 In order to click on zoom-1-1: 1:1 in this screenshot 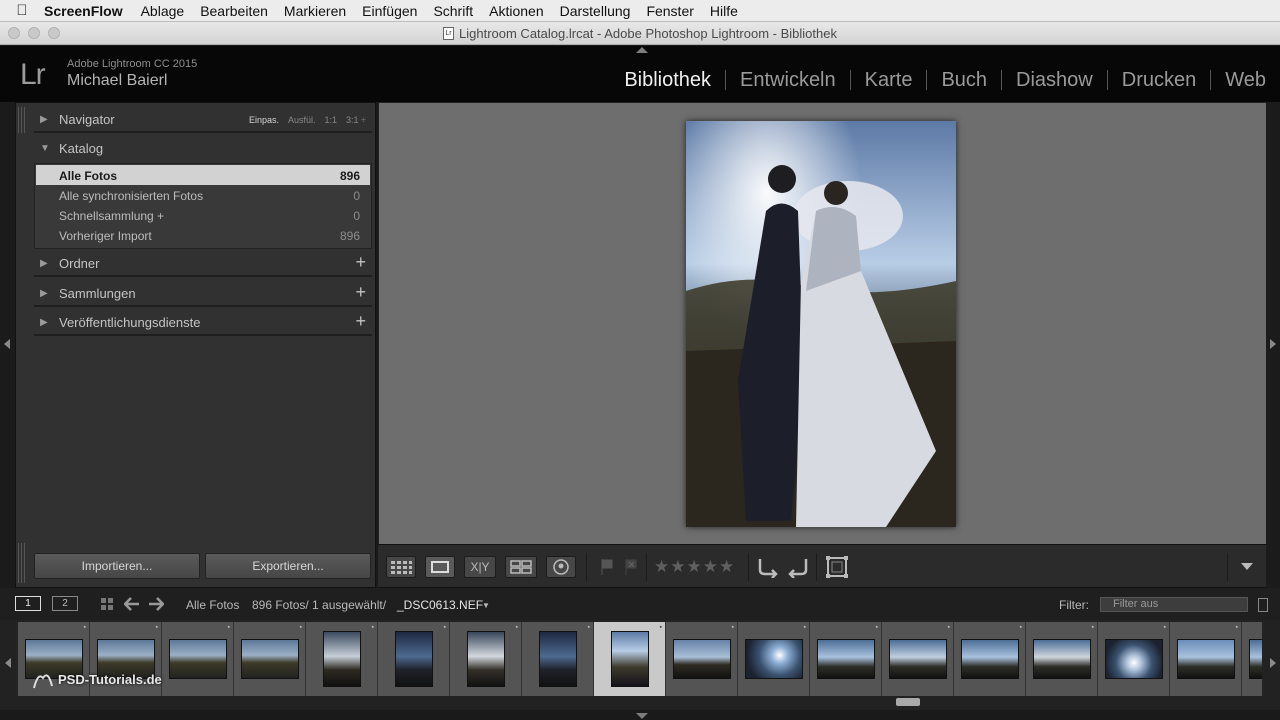, I will do `click(331, 120)`.